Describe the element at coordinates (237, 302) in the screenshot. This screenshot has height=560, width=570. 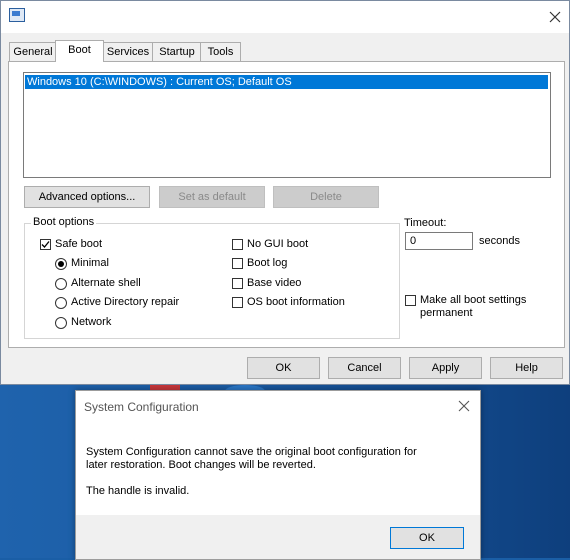
I see `os-boot-information-checkbox` at that location.